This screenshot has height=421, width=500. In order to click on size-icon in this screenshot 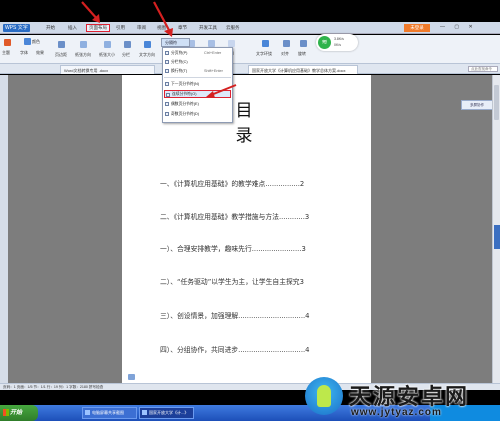, I will do `click(107, 44)`.